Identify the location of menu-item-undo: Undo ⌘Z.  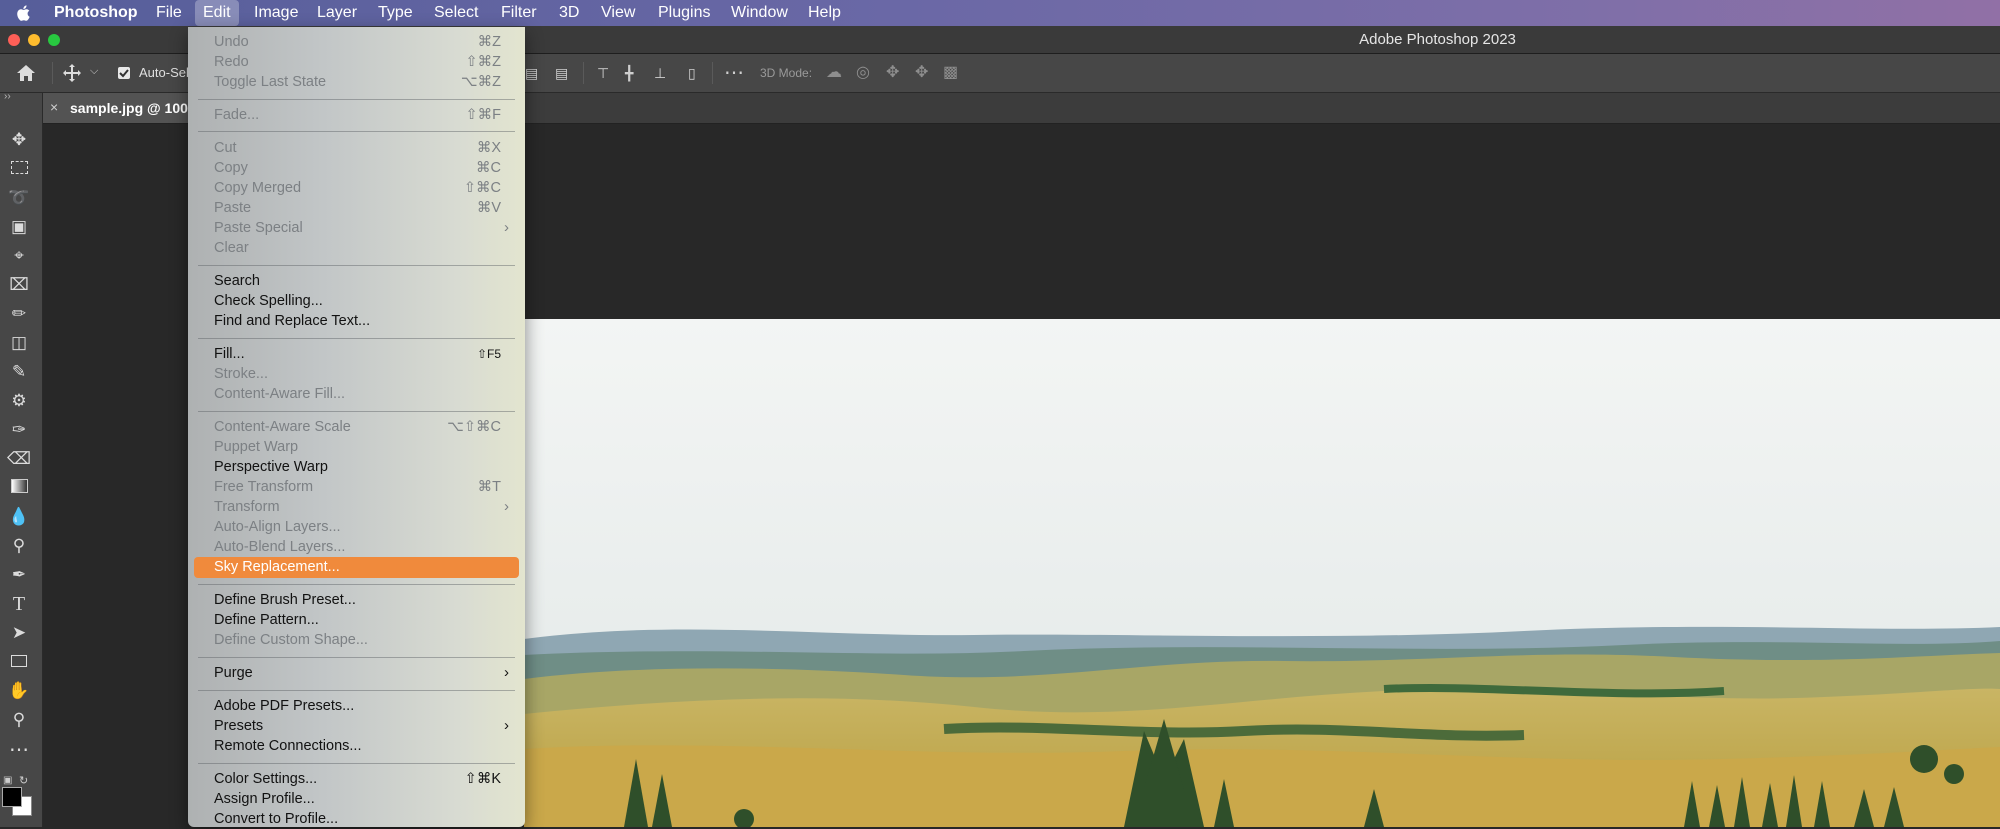
(356, 42).